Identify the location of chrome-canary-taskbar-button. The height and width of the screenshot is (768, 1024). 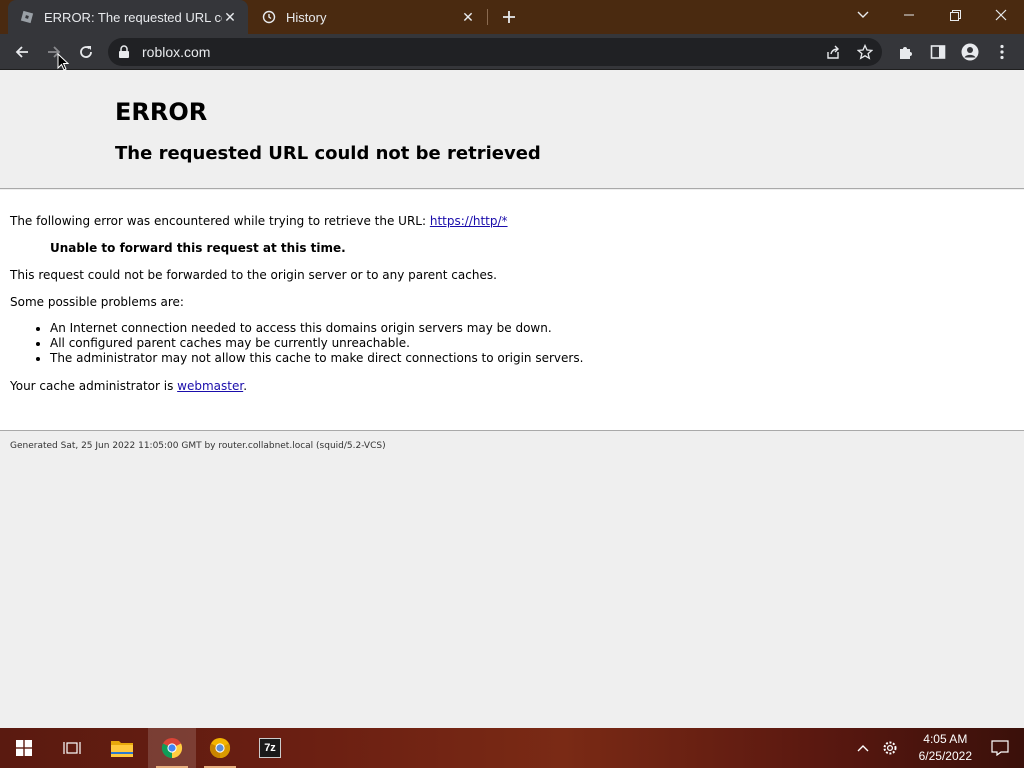
(220, 748).